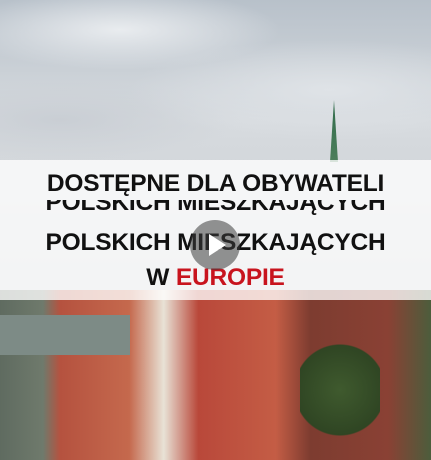 The image size is (431, 460). What do you see at coordinates (215, 208) in the screenshot?
I see `headline-ghost-line: POLSKICH MIESZKAJĄCYCH` at bounding box center [215, 208].